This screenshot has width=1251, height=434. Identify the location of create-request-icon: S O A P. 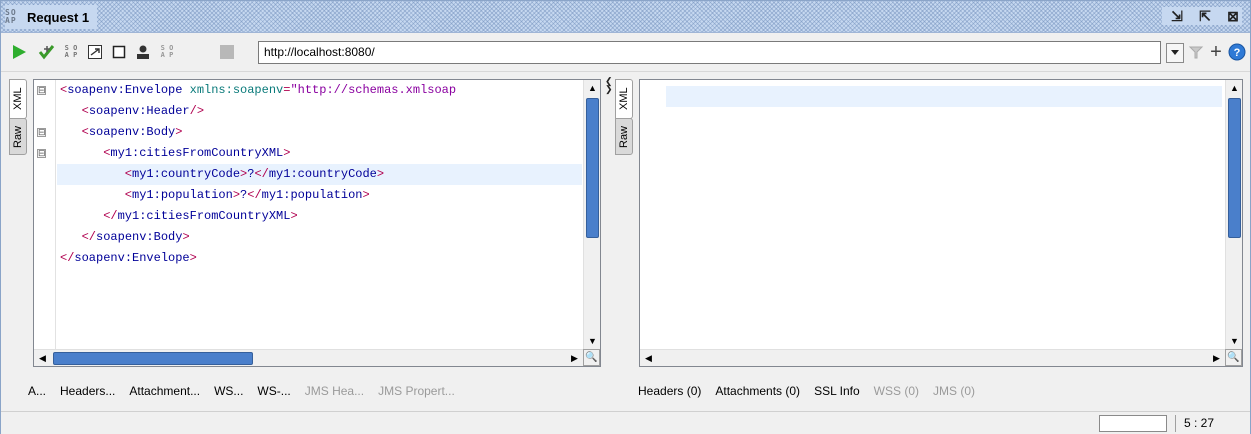
(71, 52).